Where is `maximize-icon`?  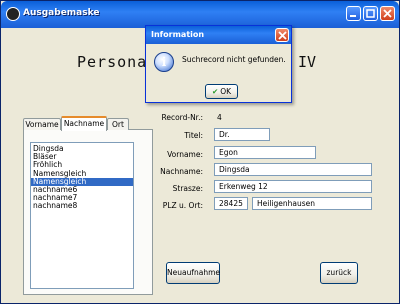
maximize-icon is located at coordinates (370, 13).